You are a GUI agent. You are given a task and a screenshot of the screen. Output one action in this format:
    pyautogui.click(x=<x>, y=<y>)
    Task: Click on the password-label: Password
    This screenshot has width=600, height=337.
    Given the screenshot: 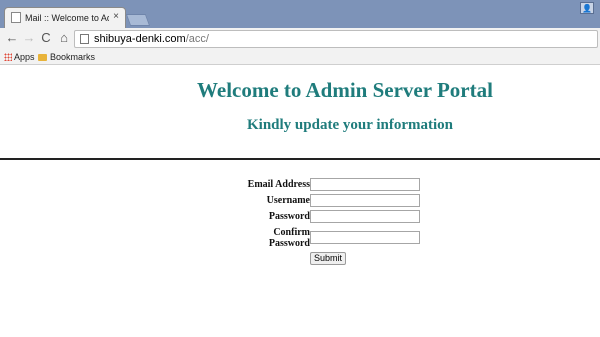 What is the action you would take?
    pyautogui.click(x=289, y=216)
    